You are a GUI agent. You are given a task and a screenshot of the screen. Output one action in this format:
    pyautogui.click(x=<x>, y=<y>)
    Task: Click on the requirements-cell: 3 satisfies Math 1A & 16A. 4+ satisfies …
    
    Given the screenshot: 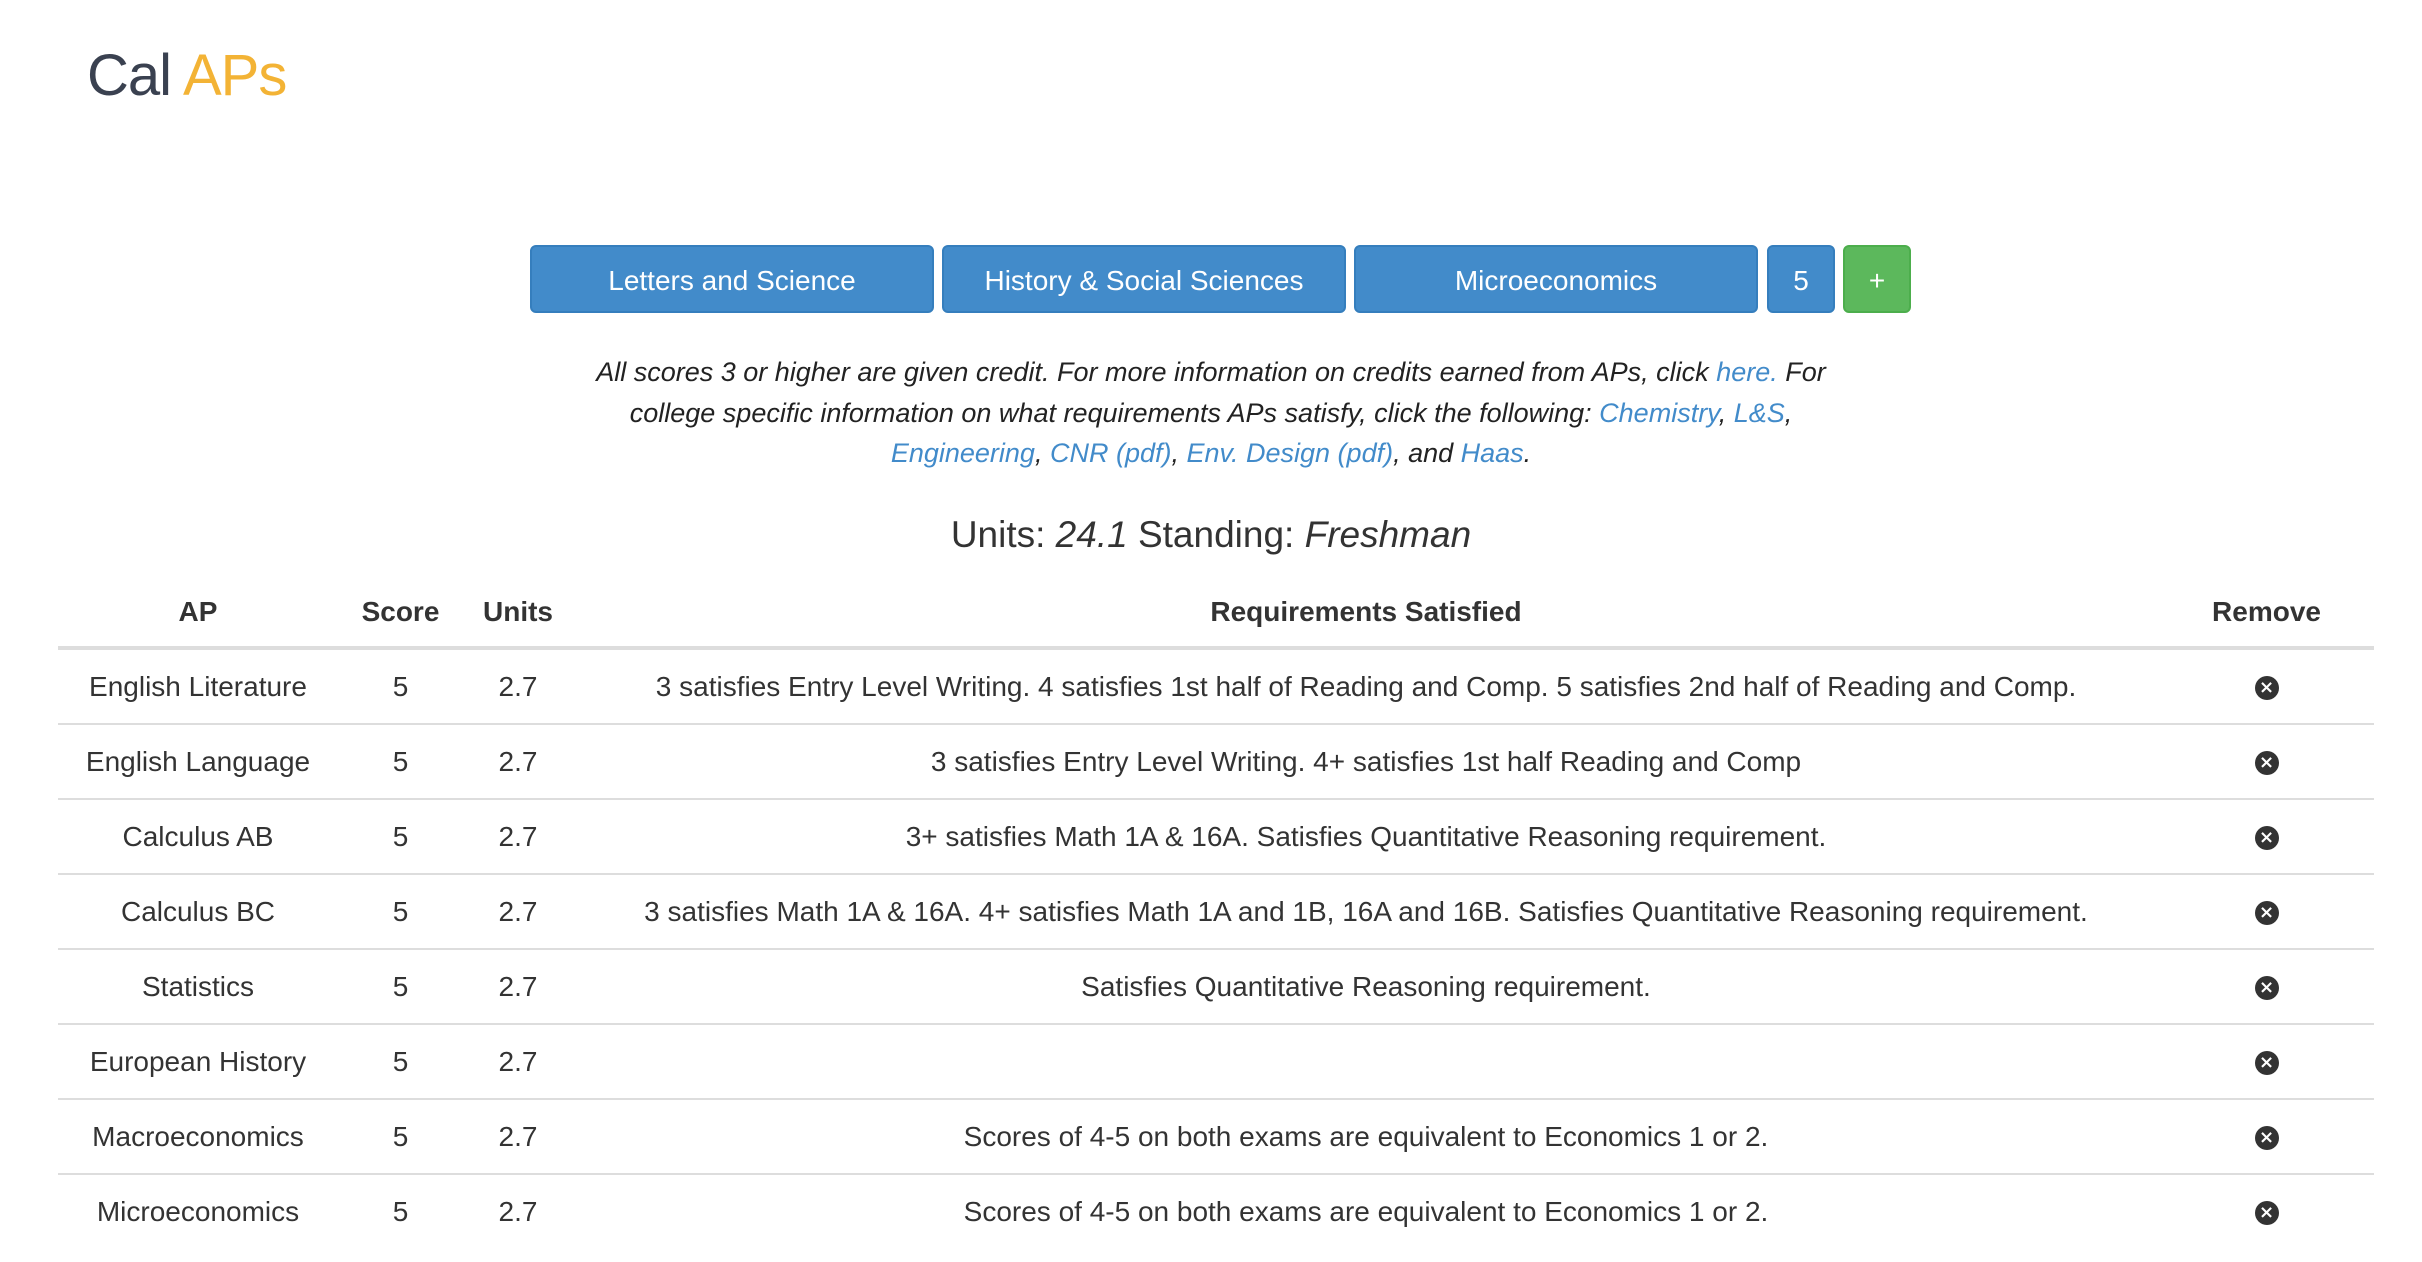 What is the action you would take?
    pyautogui.click(x=1366, y=912)
    